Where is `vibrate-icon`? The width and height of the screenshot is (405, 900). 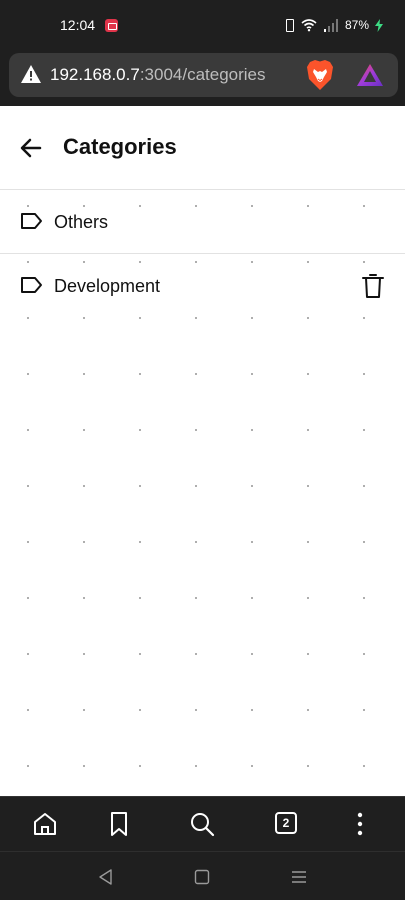 vibrate-icon is located at coordinates (289, 25).